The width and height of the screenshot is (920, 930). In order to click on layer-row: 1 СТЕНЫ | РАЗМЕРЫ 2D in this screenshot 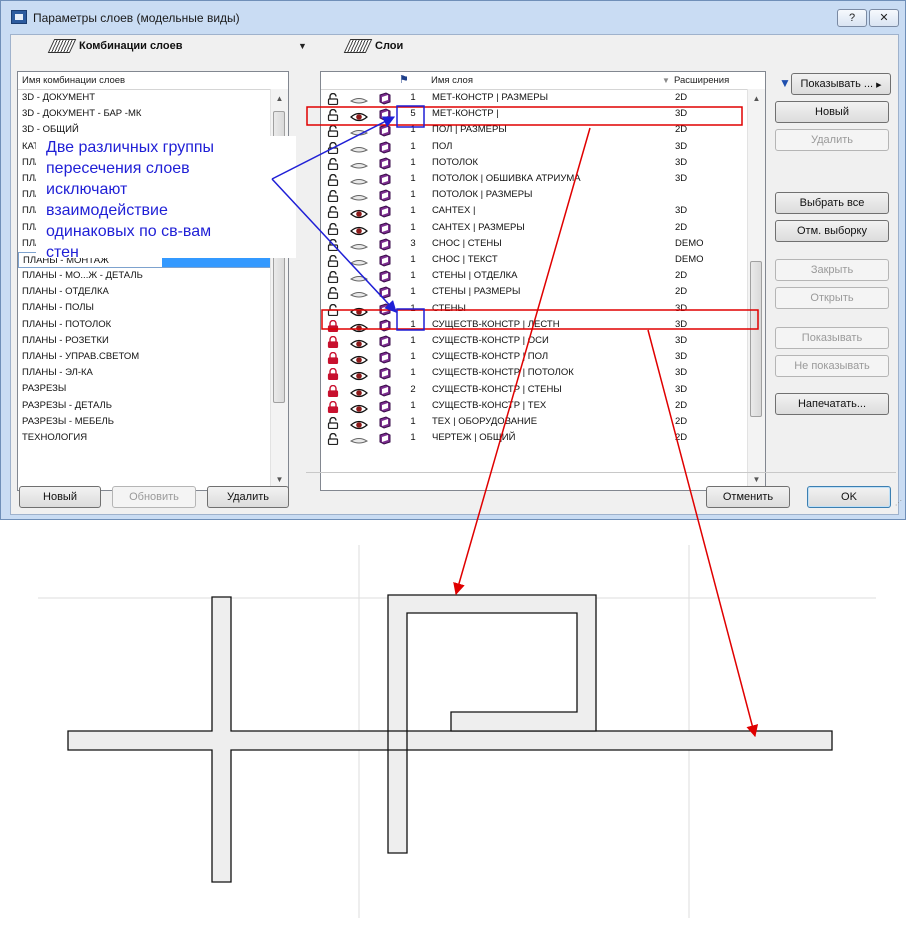, I will do `click(531, 292)`.